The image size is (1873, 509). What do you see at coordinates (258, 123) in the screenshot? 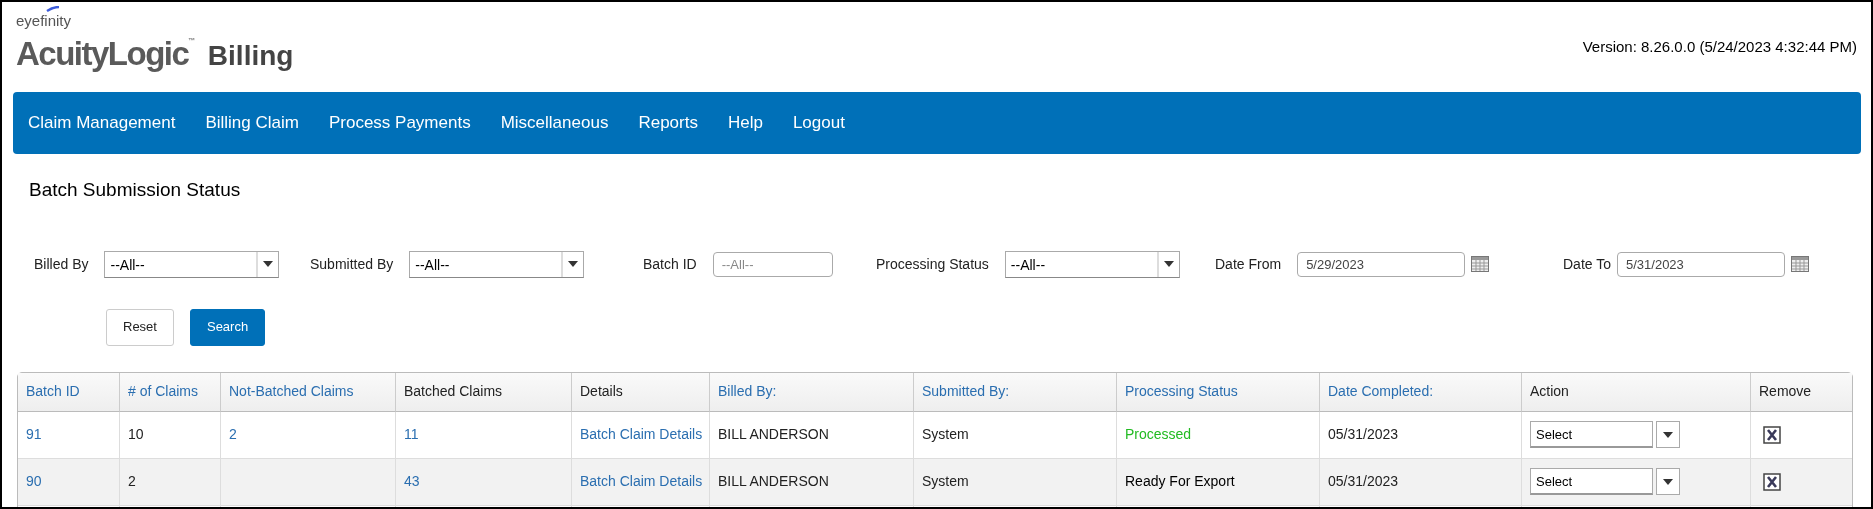
I see `nav-link: Billing Claim` at bounding box center [258, 123].